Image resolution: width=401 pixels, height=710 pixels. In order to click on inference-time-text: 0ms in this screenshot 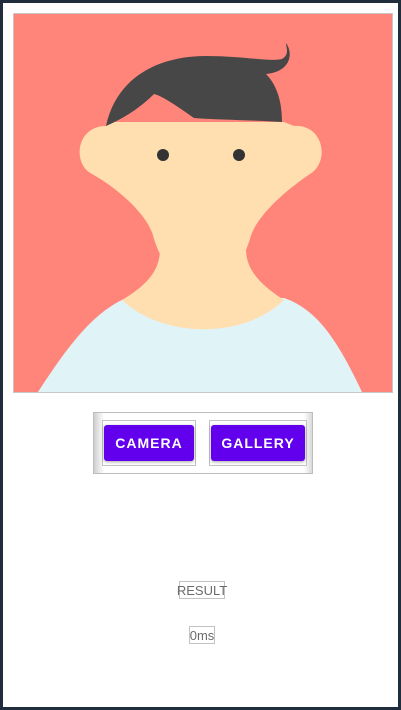, I will do `click(202, 635)`.